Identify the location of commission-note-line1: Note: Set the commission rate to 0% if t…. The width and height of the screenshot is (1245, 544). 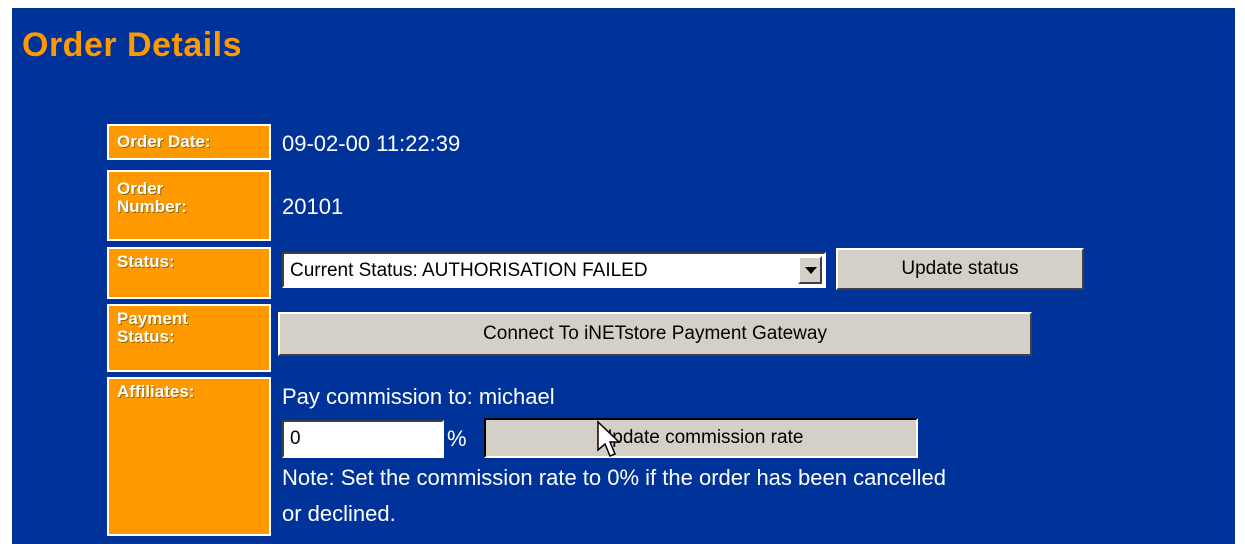
(614, 477).